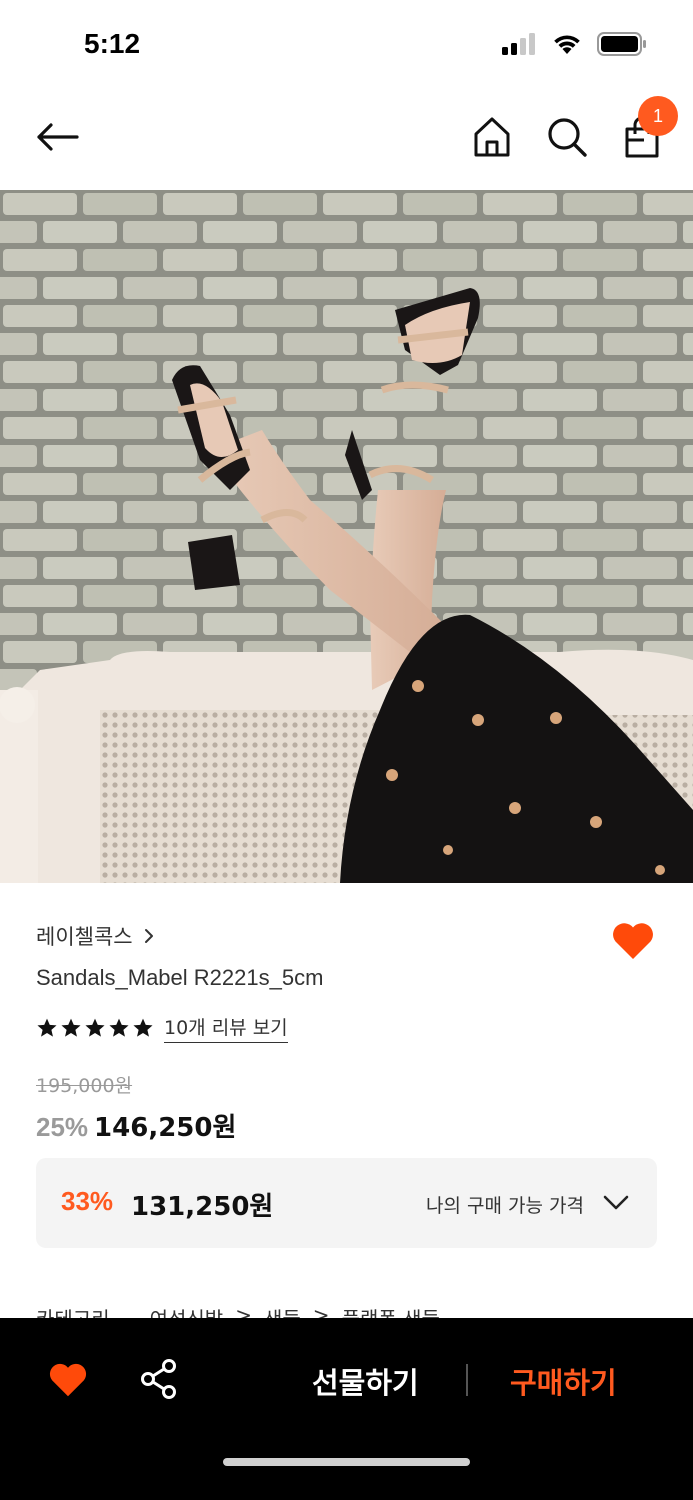 The width and height of the screenshot is (693, 1500). Describe the element at coordinates (518, 44) in the screenshot. I see `cellular-signal-icon` at that location.